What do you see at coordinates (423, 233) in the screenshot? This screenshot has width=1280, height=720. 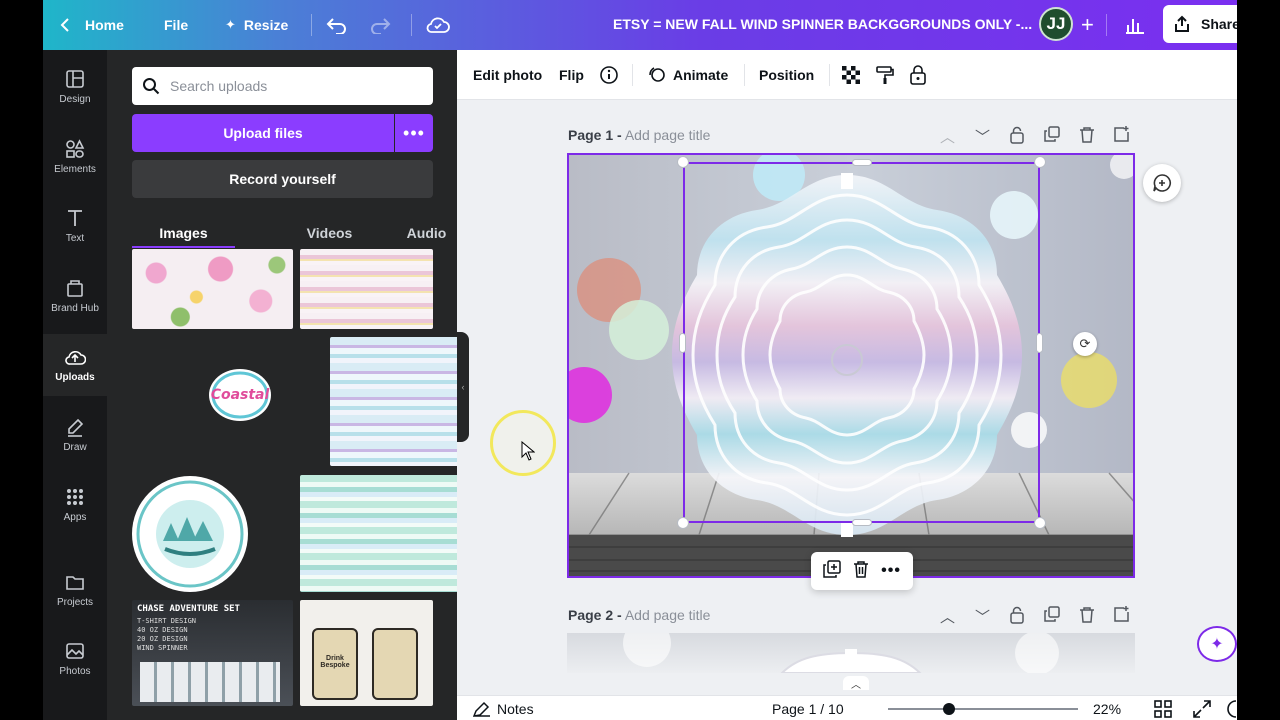 I see `tab-audio: Audio` at bounding box center [423, 233].